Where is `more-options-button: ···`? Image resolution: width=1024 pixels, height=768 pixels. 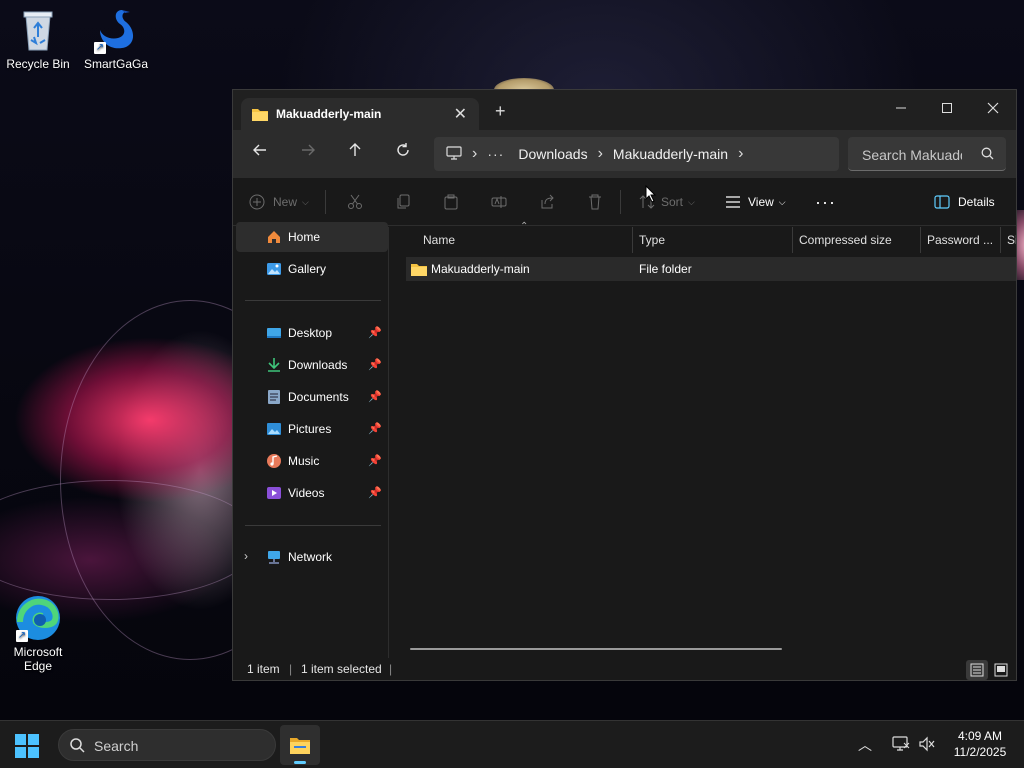 more-options-button: ··· is located at coordinates (825, 202).